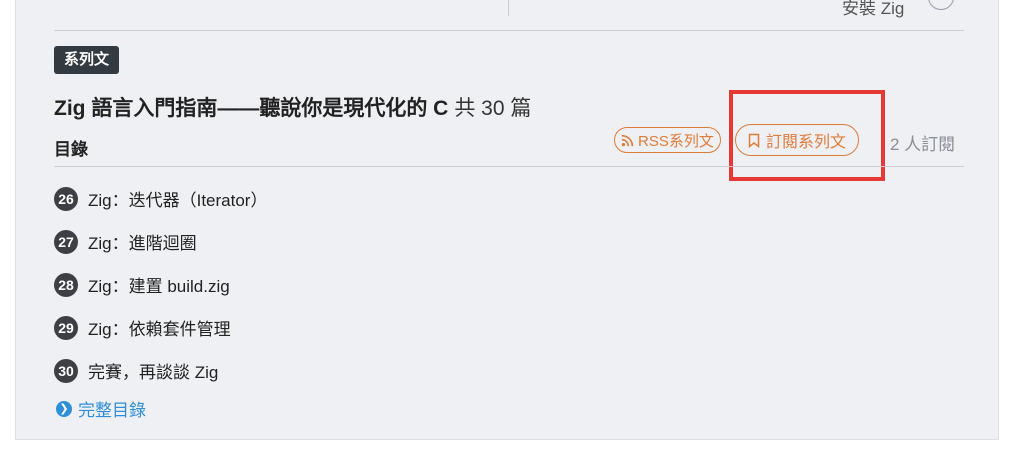 Image resolution: width=1024 pixels, height=467 pixels. Describe the element at coordinates (66, 327) in the screenshot. I see `article-number: 29` at that location.